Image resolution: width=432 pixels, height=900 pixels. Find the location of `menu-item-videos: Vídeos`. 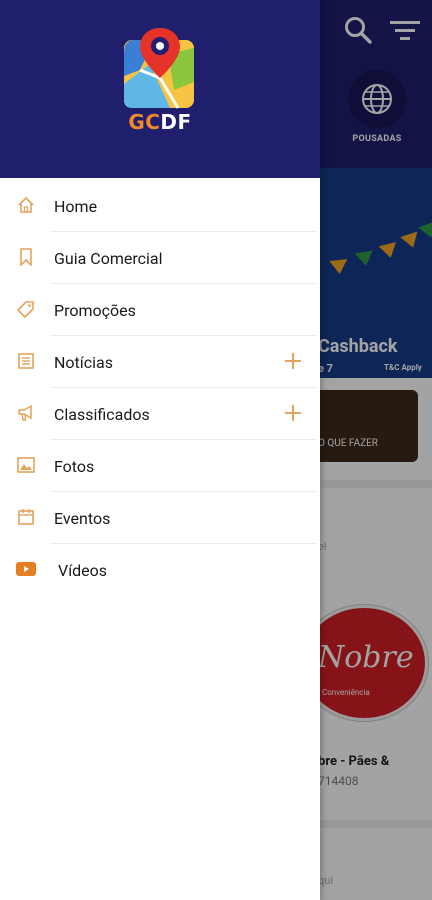

menu-item-videos: Vídeos is located at coordinates (160, 570).